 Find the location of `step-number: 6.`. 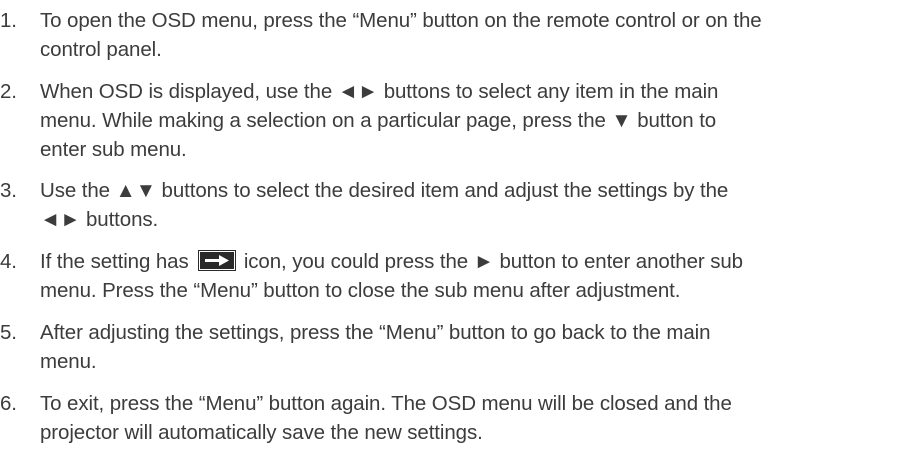

step-number: 6. is located at coordinates (8, 403).